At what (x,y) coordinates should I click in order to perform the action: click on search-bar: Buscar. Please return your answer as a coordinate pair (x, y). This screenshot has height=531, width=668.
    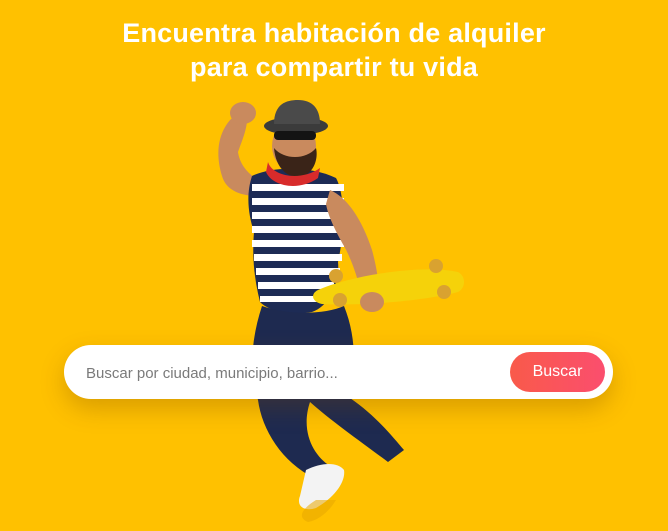
    Looking at the image, I should click on (338, 372).